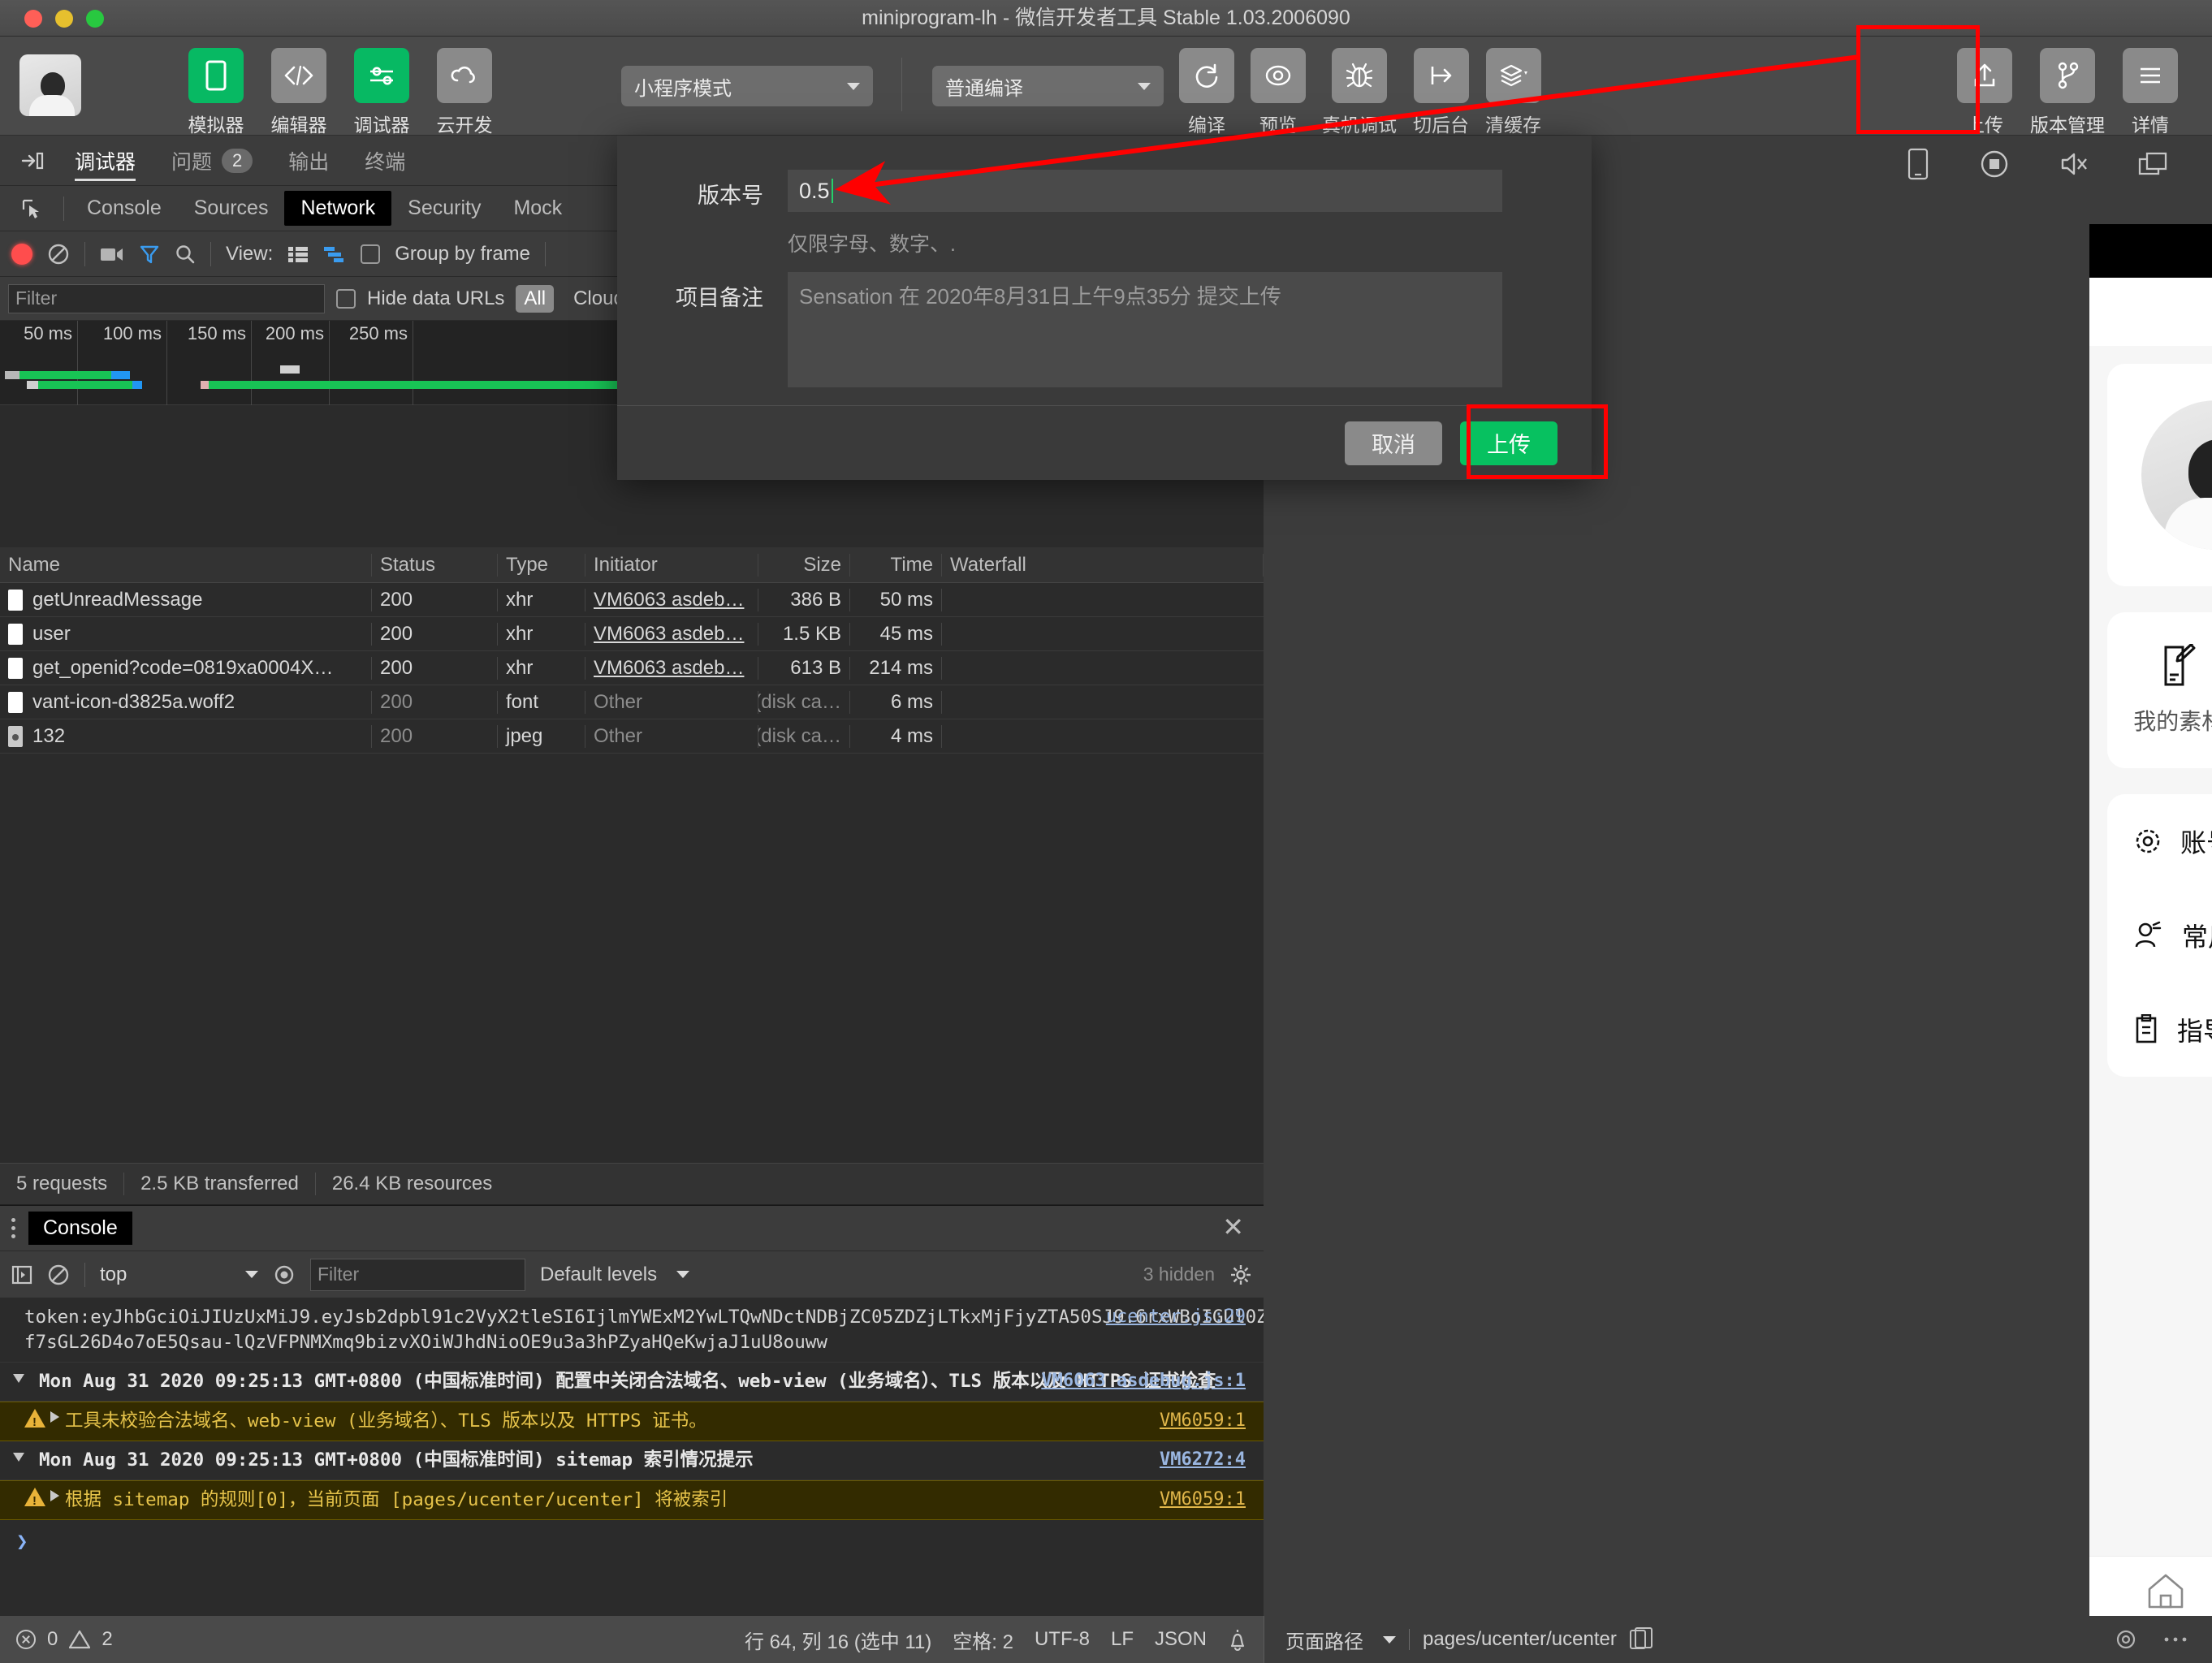  Describe the element at coordinates (385, 161) in the screenshot. I see `tab-terminal: 终端` at that location.